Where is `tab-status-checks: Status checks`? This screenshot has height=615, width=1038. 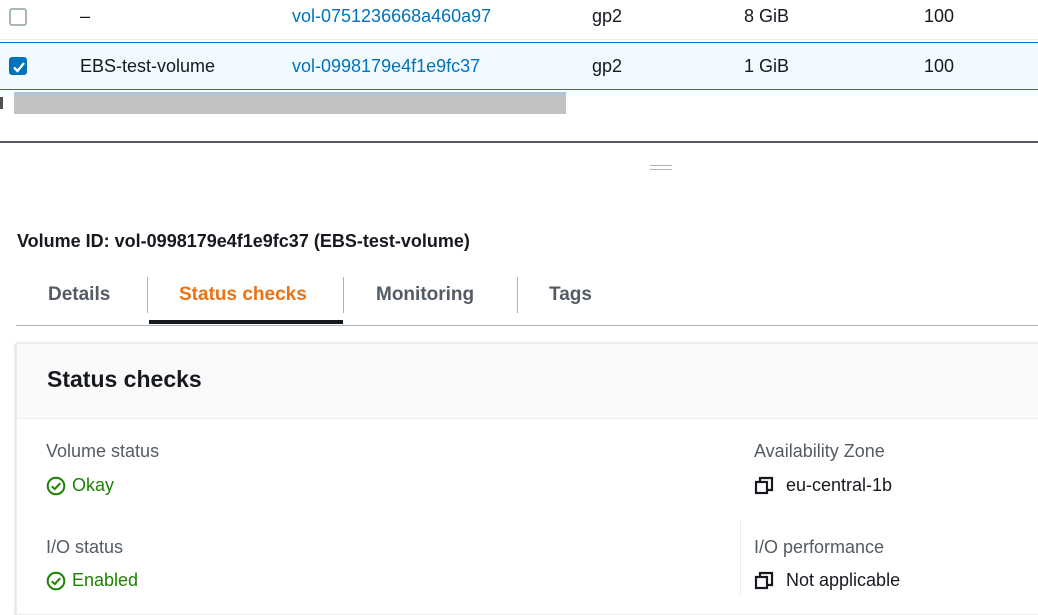
tab-status-checks: Status checks is located at coordinates (243, 294).